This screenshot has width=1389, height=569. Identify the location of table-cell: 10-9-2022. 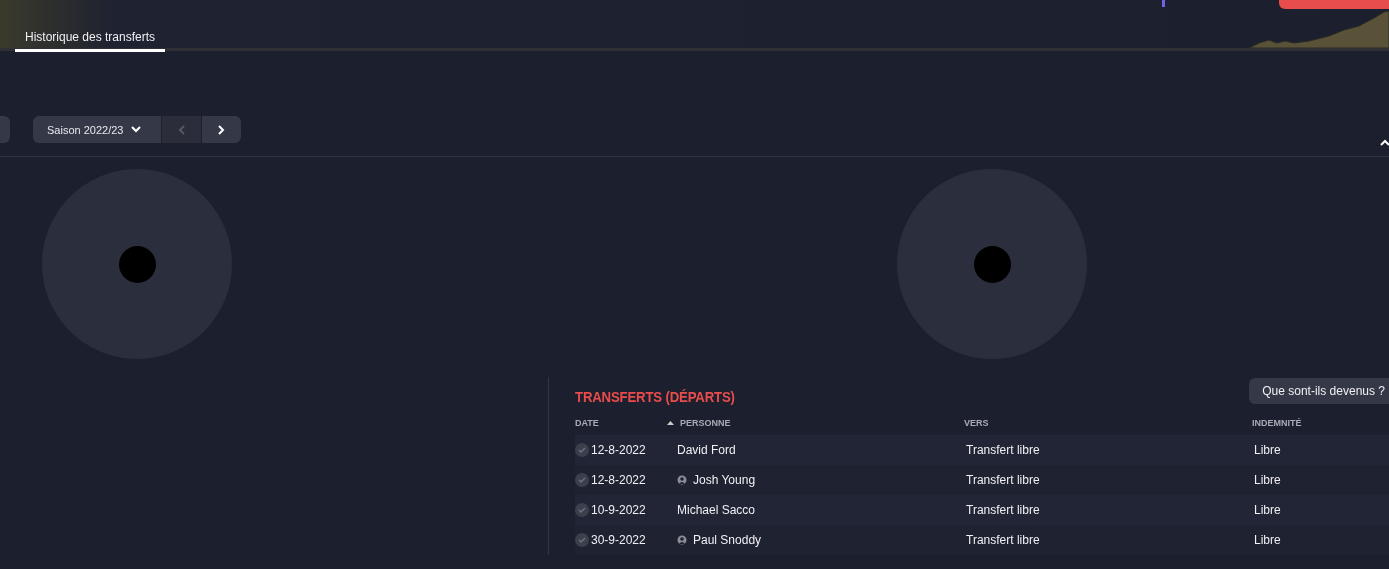
(618, 510).